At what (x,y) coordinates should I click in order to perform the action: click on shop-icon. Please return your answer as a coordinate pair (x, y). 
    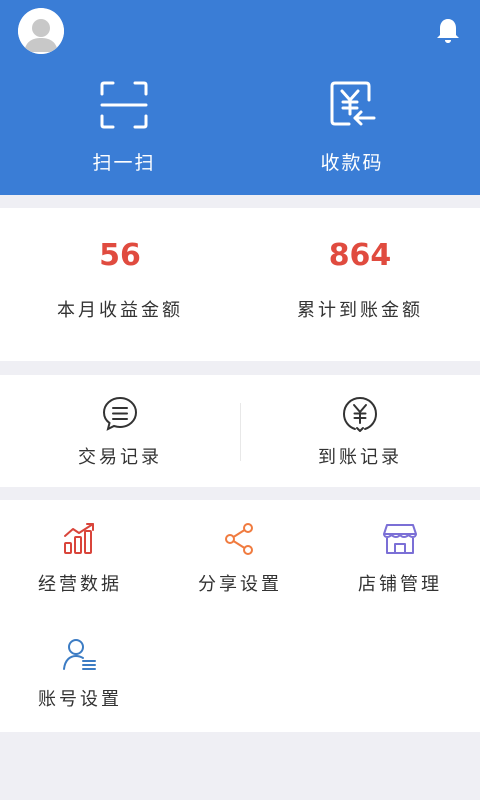
    Looking at the image, I should click on (400, 539).